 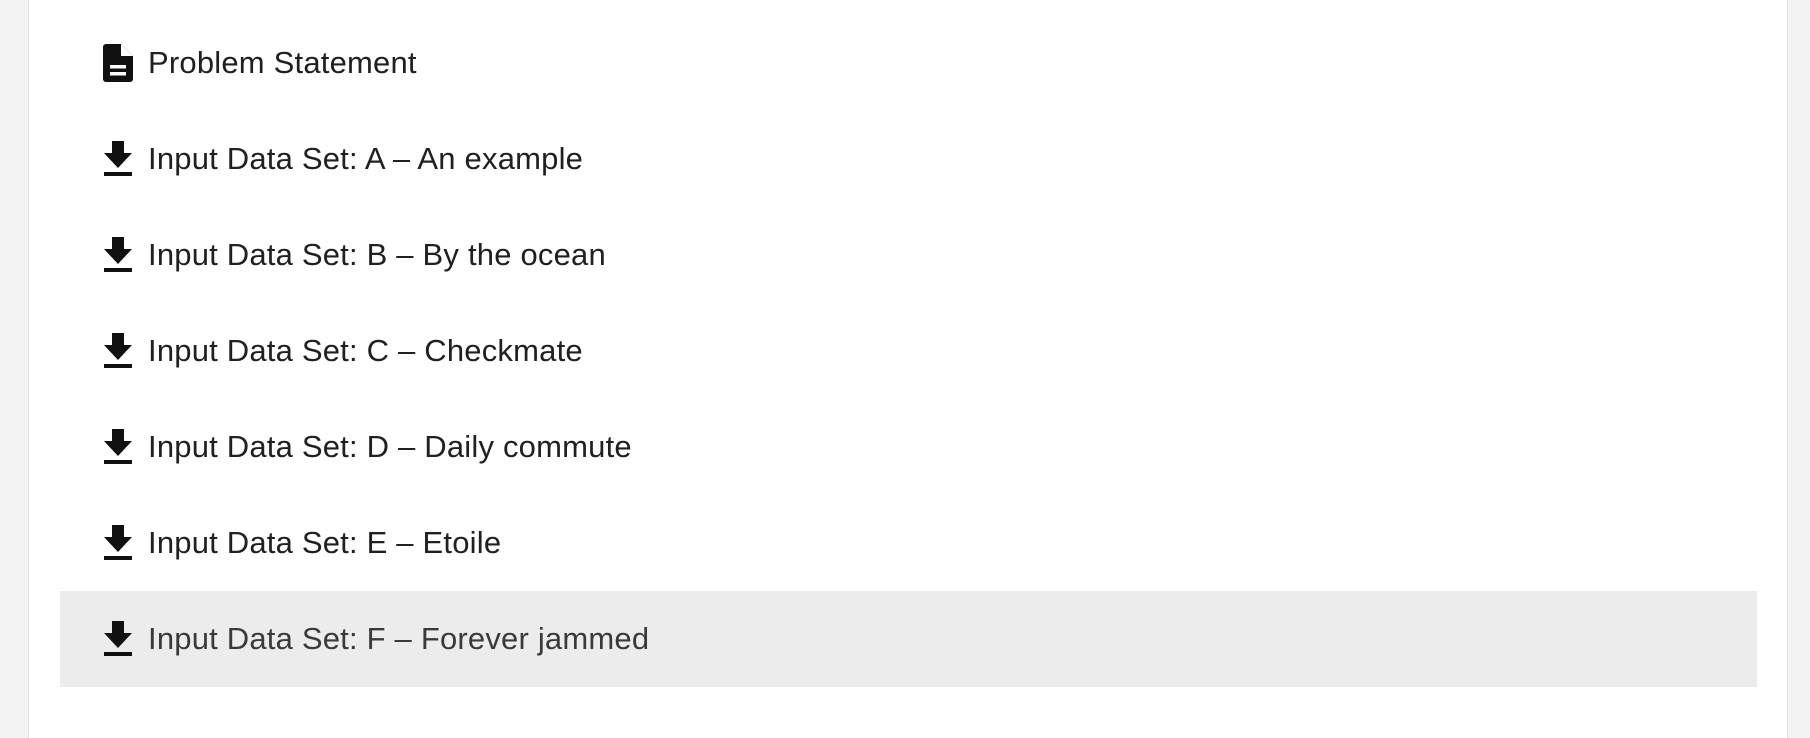 I want to click on download-dataset-e-link: Input Data Set: E – Etoile, so click(x=908, y=543).